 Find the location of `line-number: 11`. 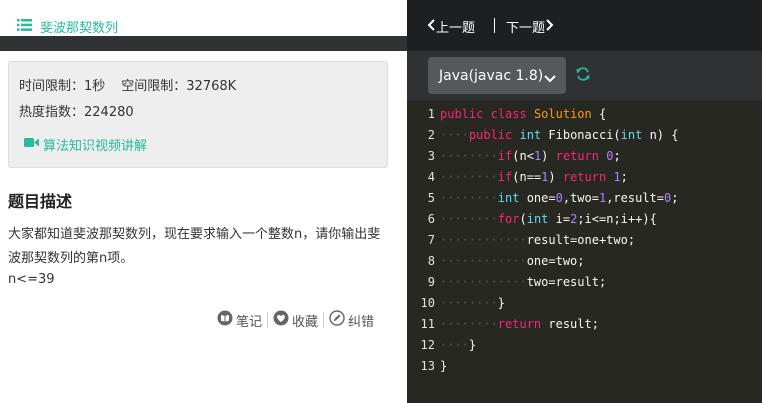

line-number: 11 is located at coordinates (427, 324).